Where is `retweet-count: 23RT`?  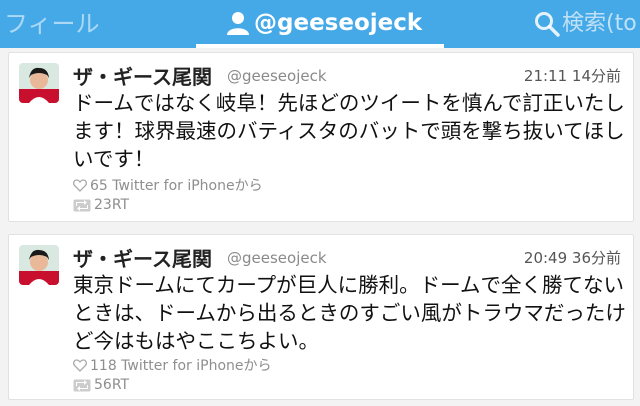 retweet-count: 23RT is located at coordinates (101, 205).